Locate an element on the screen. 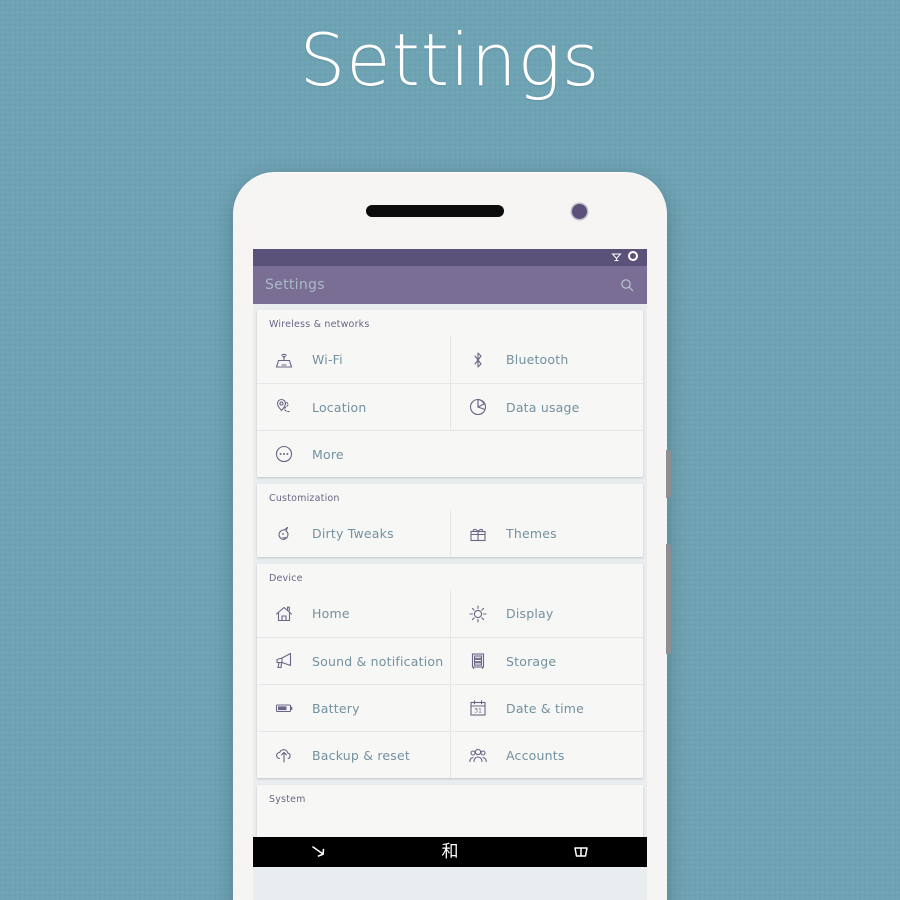  settings-row: Battery 31 Date & time is located at coordinates (450, 707).